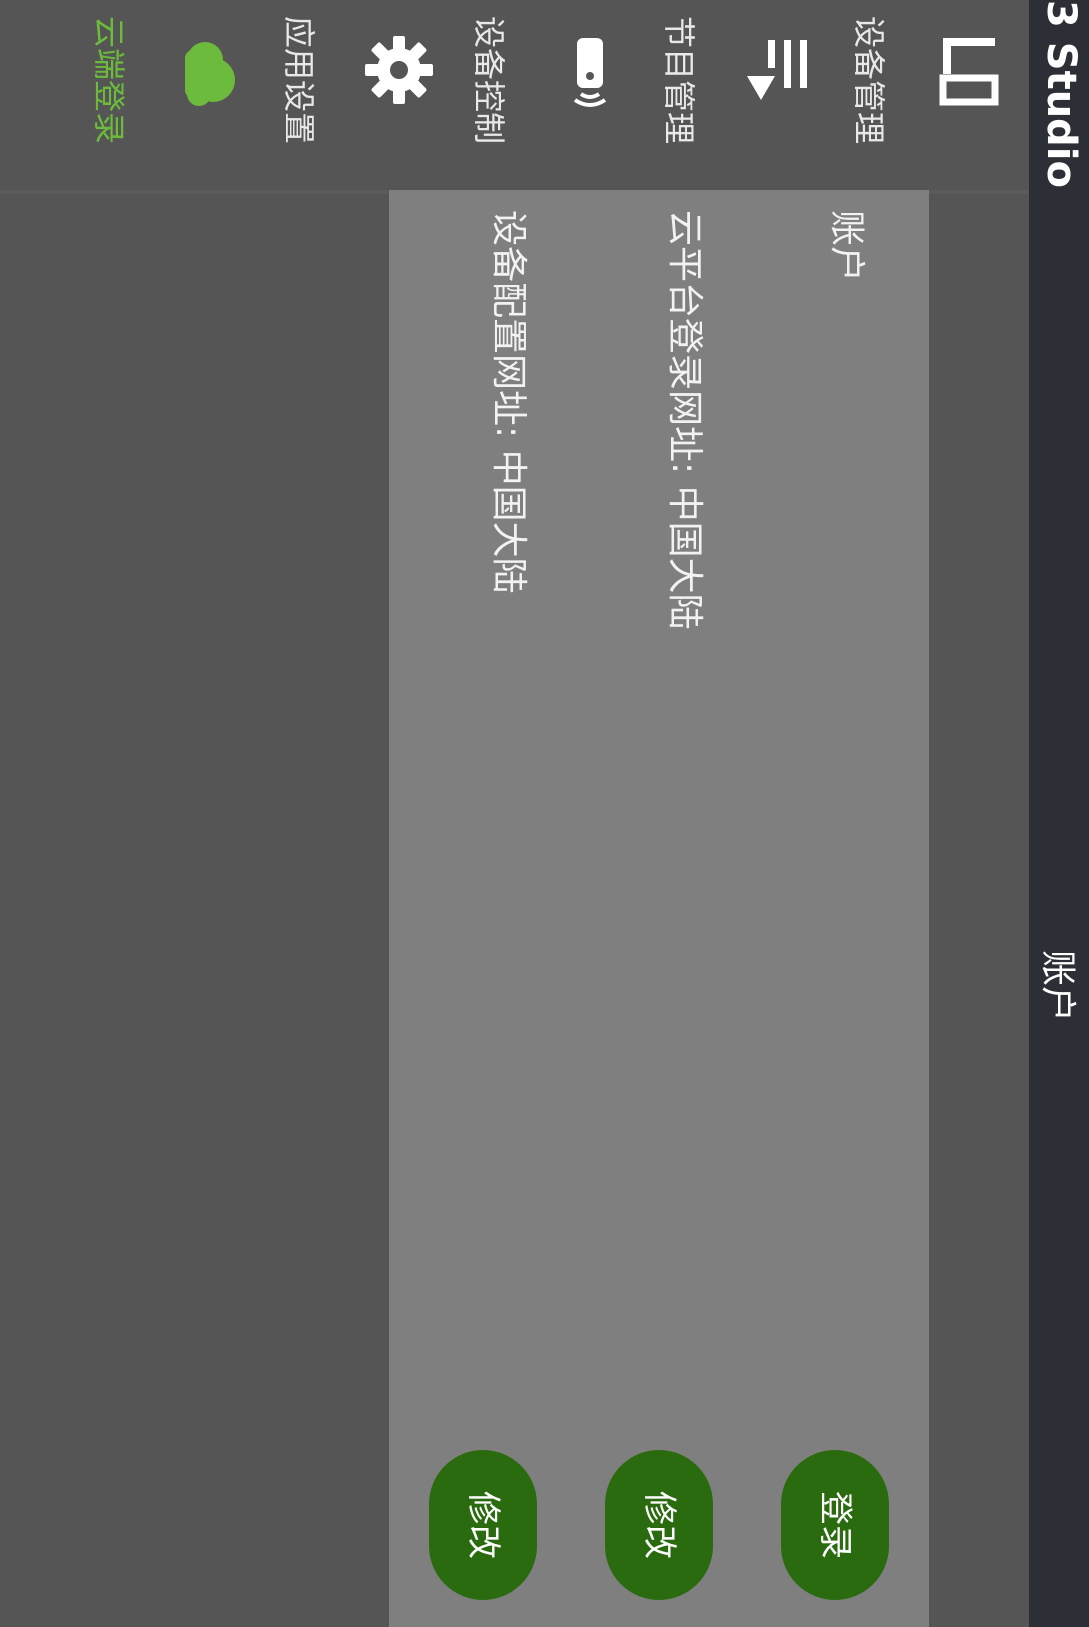 The image size is (1089, 1627). Describe the element at coordinates (554, 95) in the screenshot. I see `sidebar-item-device-control: 设备控制` at that location.